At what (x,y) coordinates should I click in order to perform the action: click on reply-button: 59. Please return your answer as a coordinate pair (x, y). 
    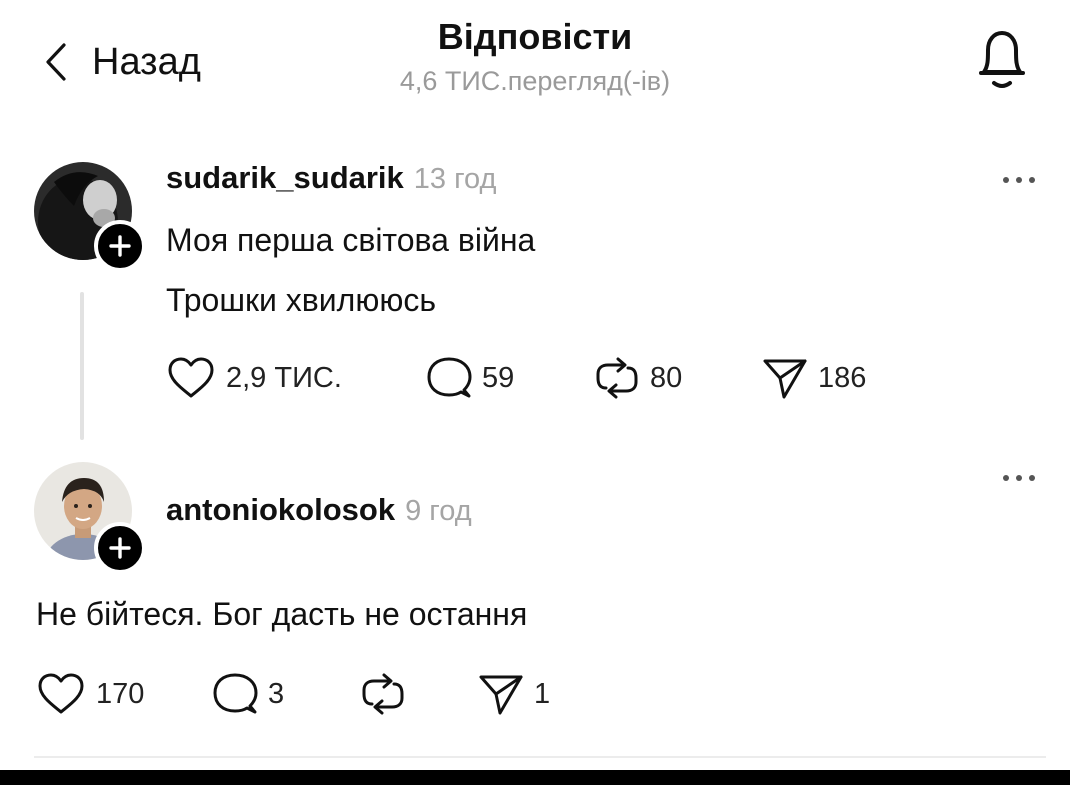
    Looking at the image, I should click on (470, 378).